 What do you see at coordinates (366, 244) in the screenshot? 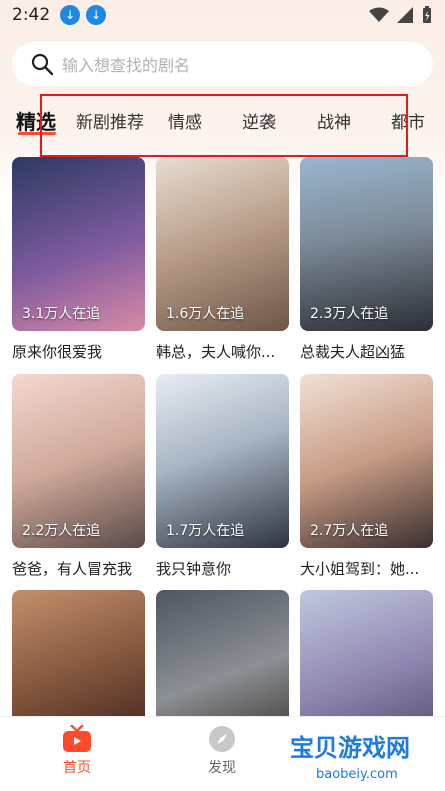
I see `drama-poster: 2.3万人在追` at bounding box center [366, 244].